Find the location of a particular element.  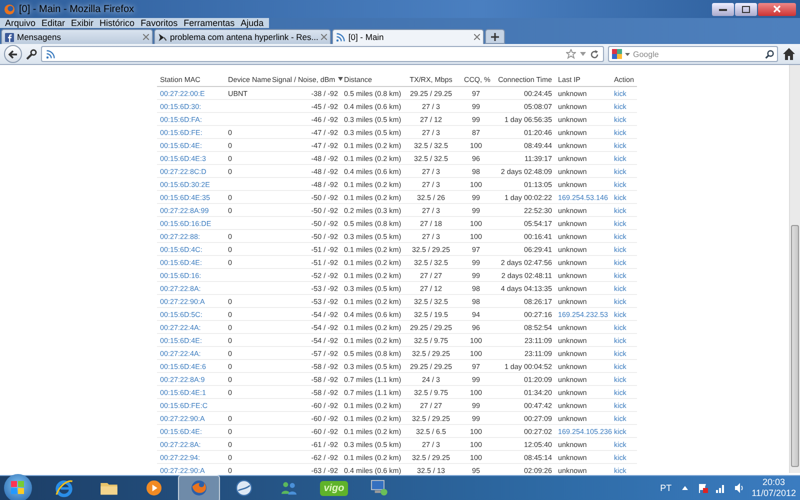

menu-item: Ajuda is located at coordinates (252, 23).